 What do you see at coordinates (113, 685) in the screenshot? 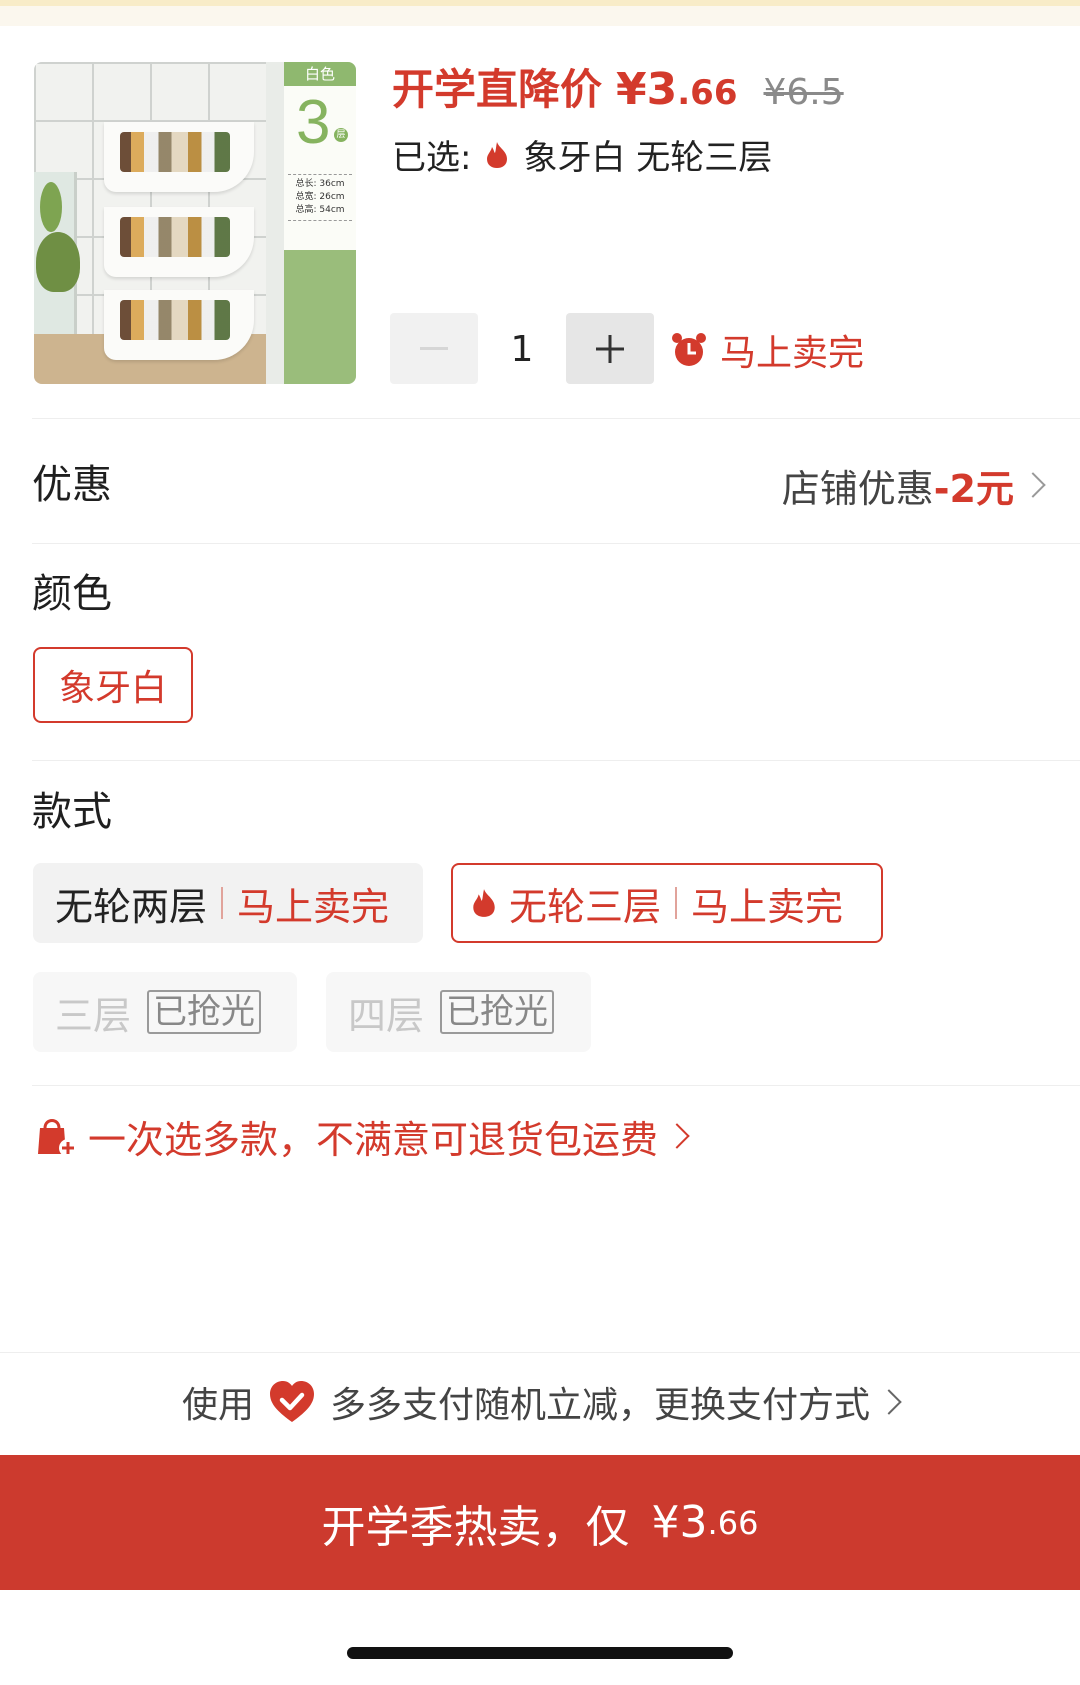
I see `color-option-ivory: 象牙白` at bounding box center [113, 685].